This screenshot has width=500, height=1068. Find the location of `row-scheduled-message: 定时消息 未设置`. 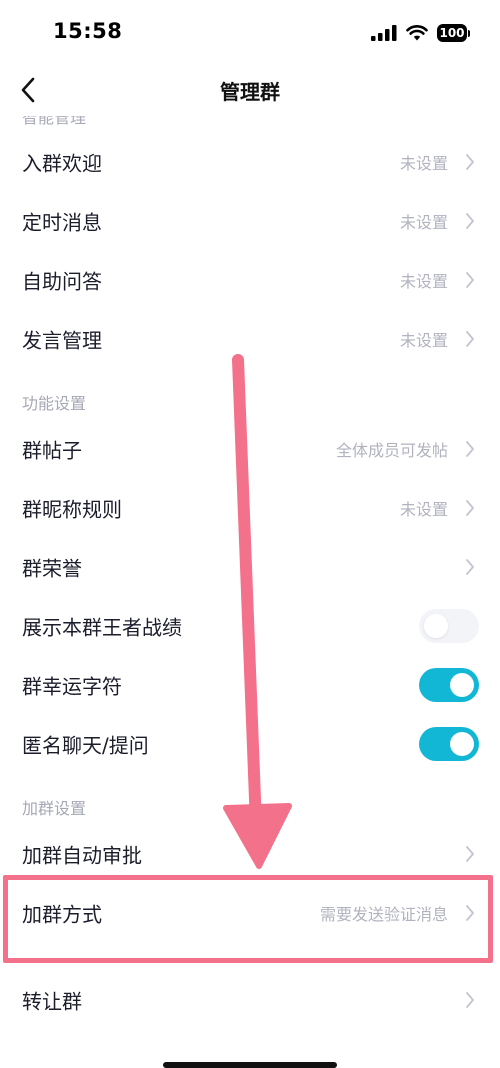

row-scheduled-message: 定时消息 未设置 is located at coordinates (250, 220).